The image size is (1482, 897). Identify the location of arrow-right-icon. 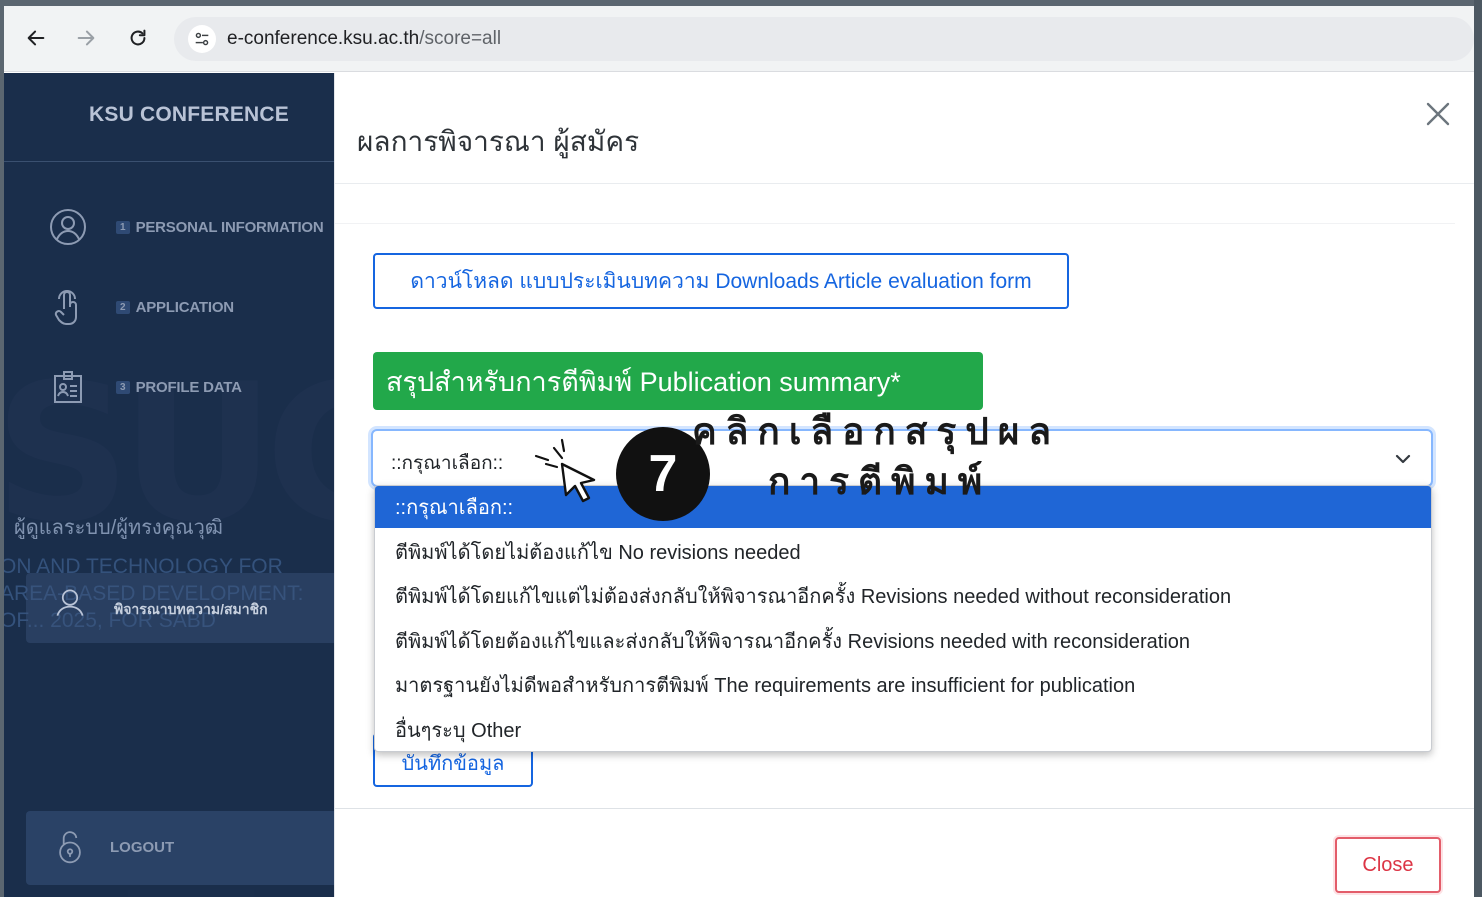
(86, 38).